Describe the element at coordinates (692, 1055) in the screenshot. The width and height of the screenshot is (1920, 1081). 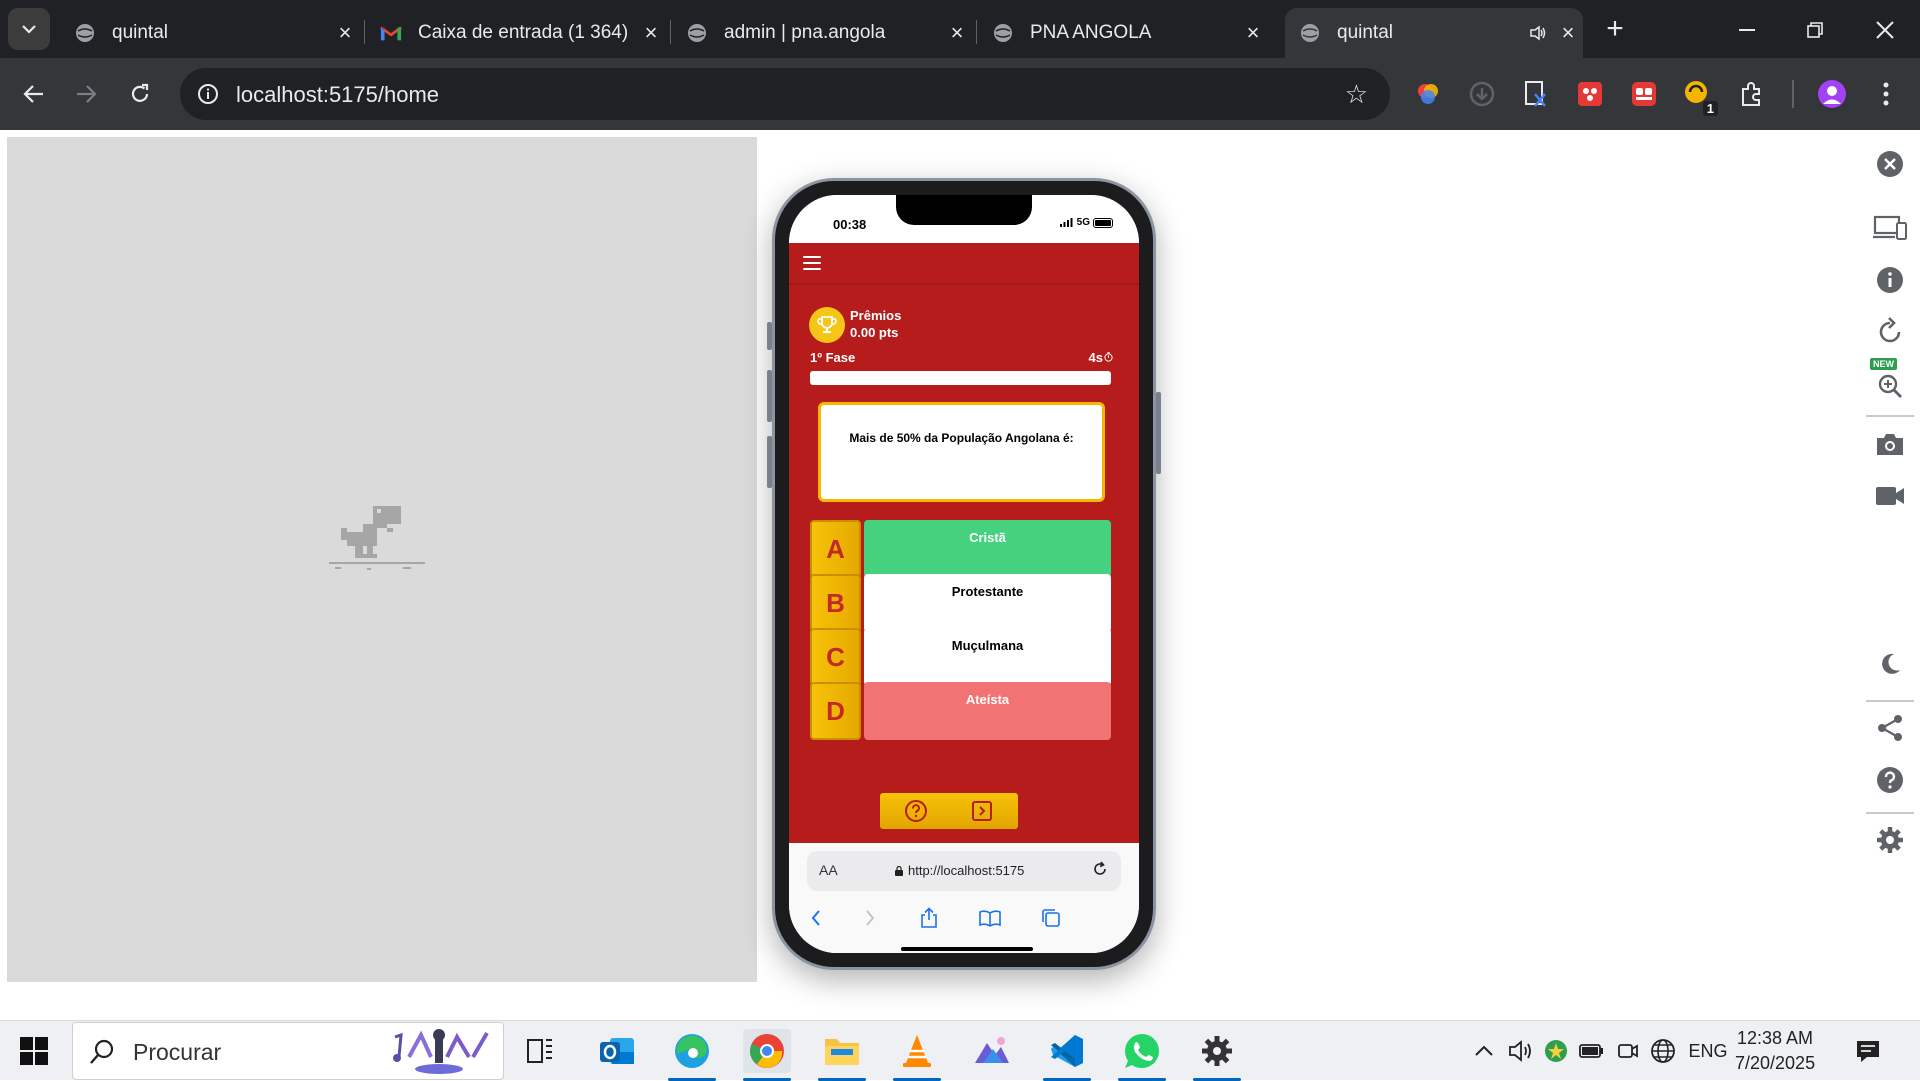
I see `edge-icon` at that location.